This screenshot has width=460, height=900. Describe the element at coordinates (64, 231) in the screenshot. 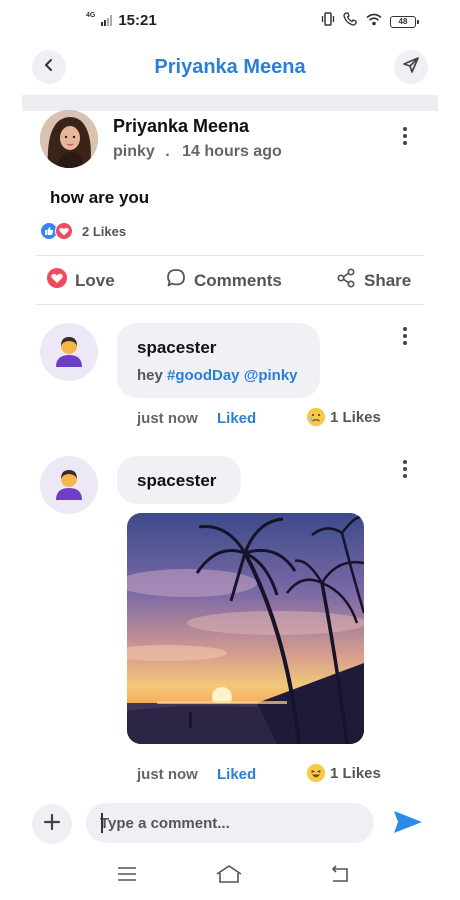

I see `heart-reaction-icon` at that location.